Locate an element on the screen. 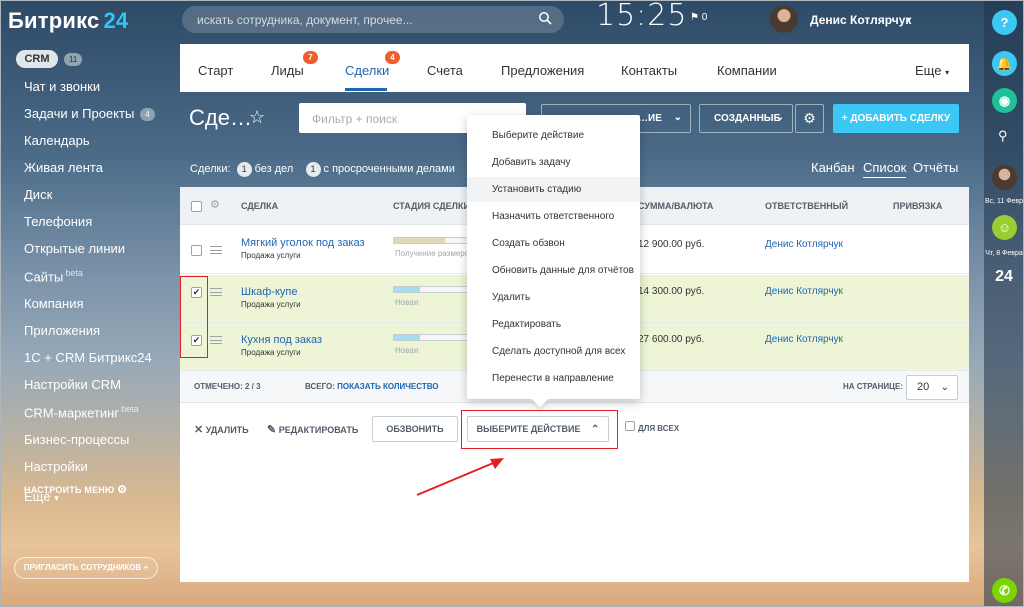 Image resolution: width=1024 pixels, height=607 pixels. settings-gear-button: ⚙ is located at coordinates (809, 118).